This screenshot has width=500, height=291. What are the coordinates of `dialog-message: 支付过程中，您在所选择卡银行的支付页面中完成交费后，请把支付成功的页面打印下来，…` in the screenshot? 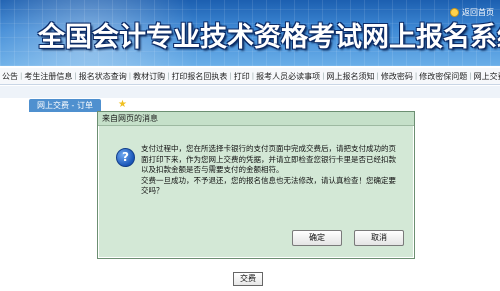 It's located at (272, 170).